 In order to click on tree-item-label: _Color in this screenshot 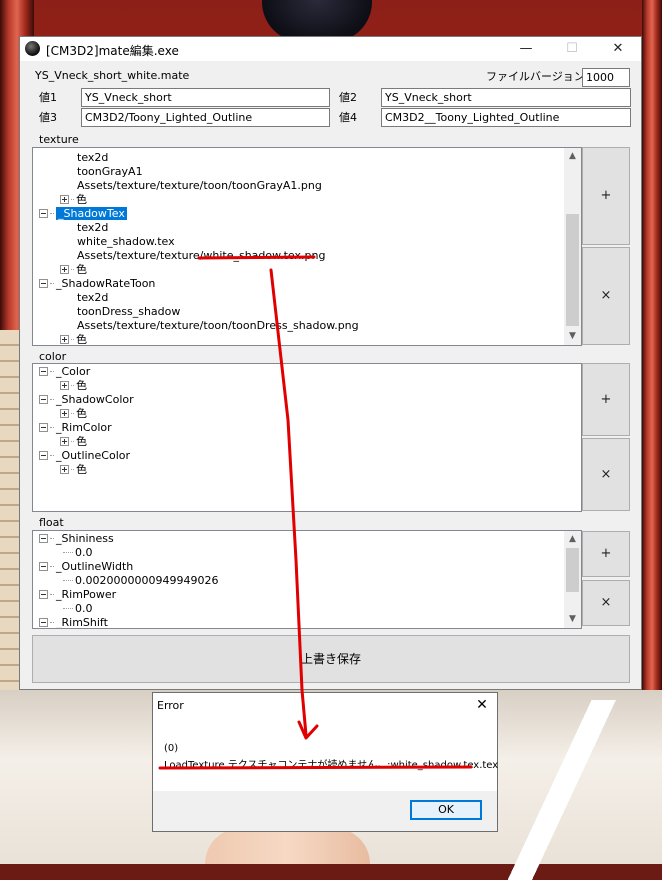, I will do `click(73, 371)`.